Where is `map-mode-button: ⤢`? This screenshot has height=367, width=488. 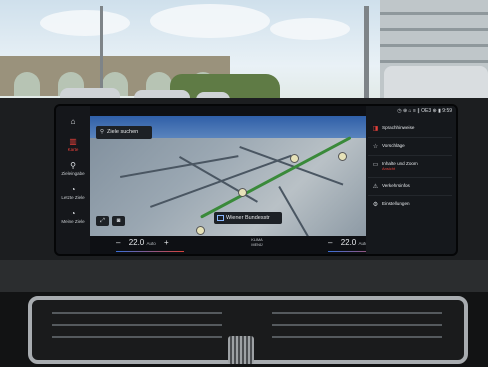
map-mode-button: ⤢ is located at coordinates (102, 221).